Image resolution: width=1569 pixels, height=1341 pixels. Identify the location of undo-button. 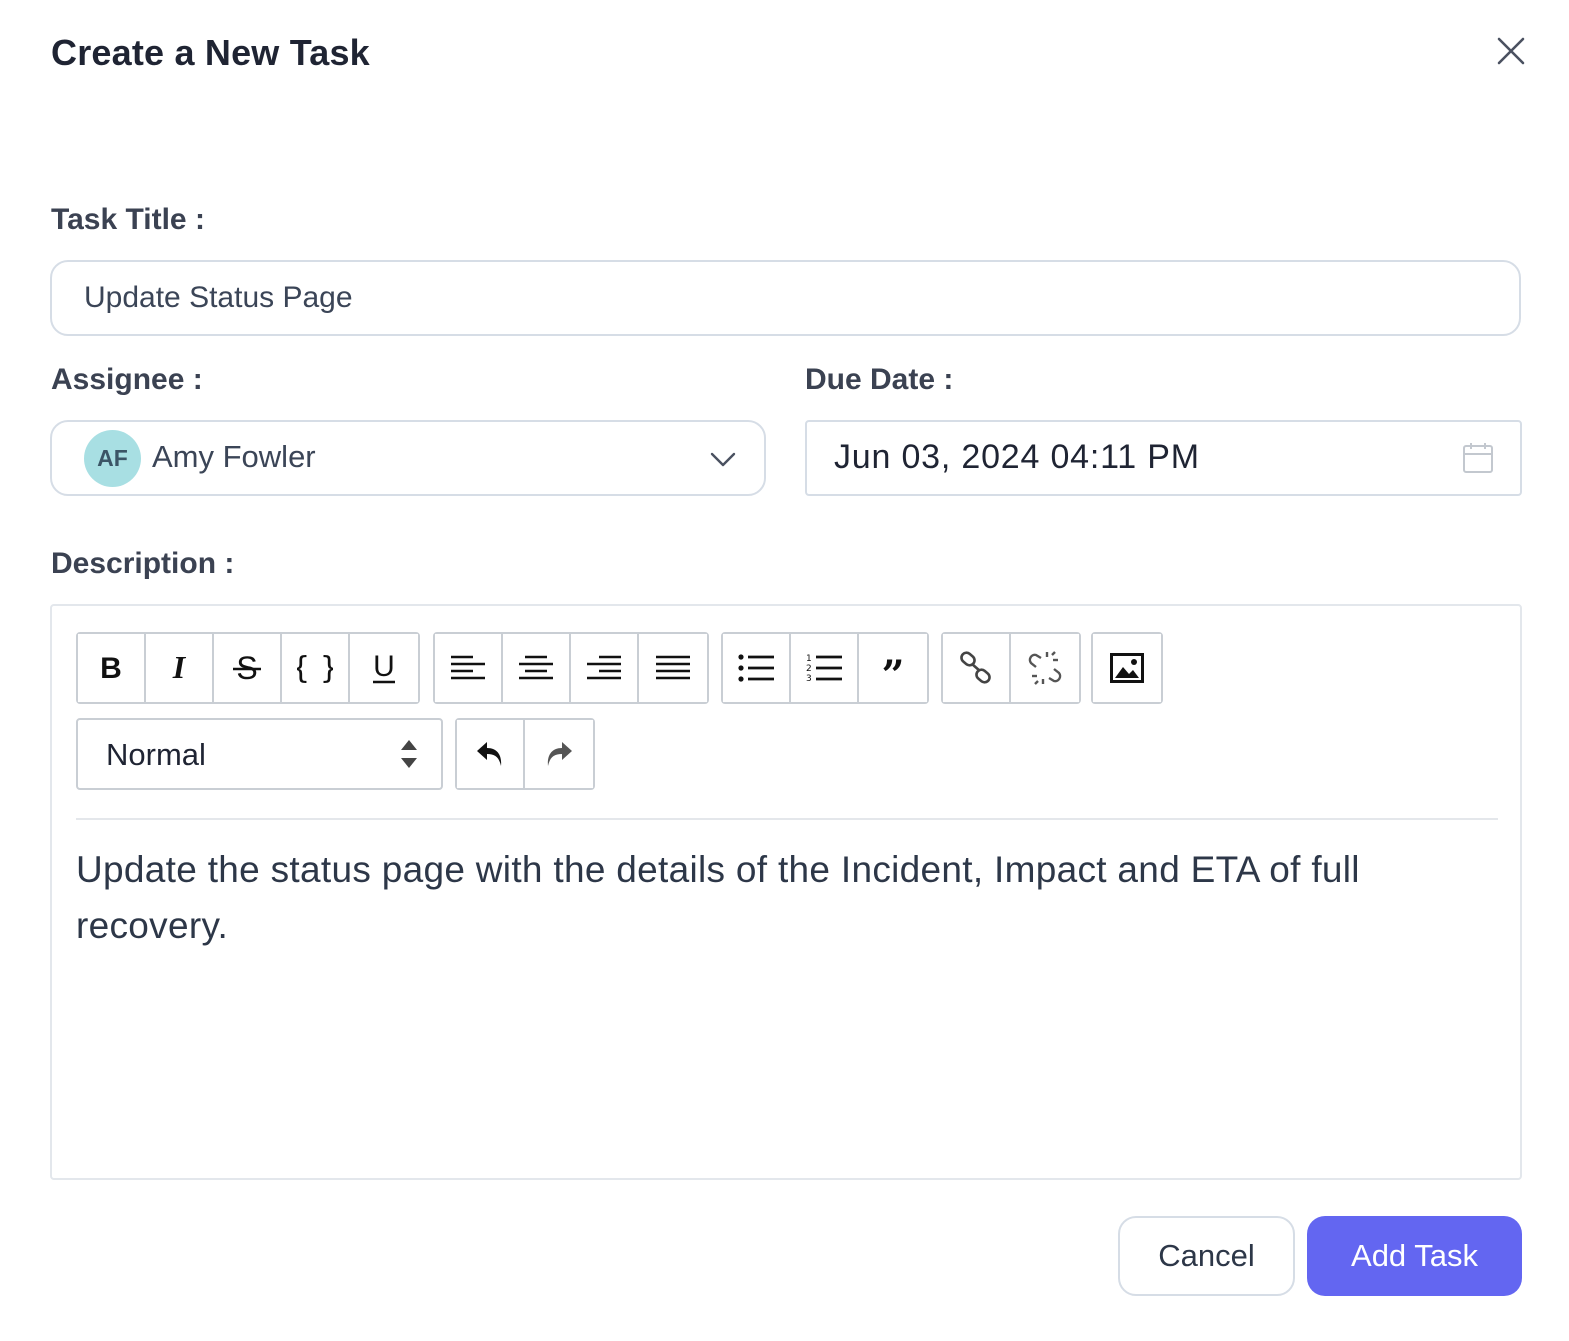
(491, 754).